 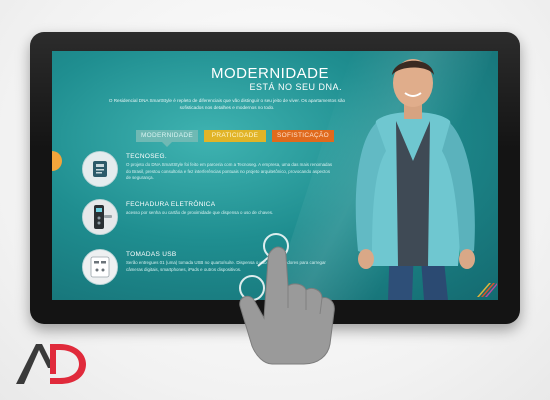 What do you see at coordinates (269, 73) in the screenshot?
I see `page-title: MODERNIDADE` at bounding box center [269, 73].